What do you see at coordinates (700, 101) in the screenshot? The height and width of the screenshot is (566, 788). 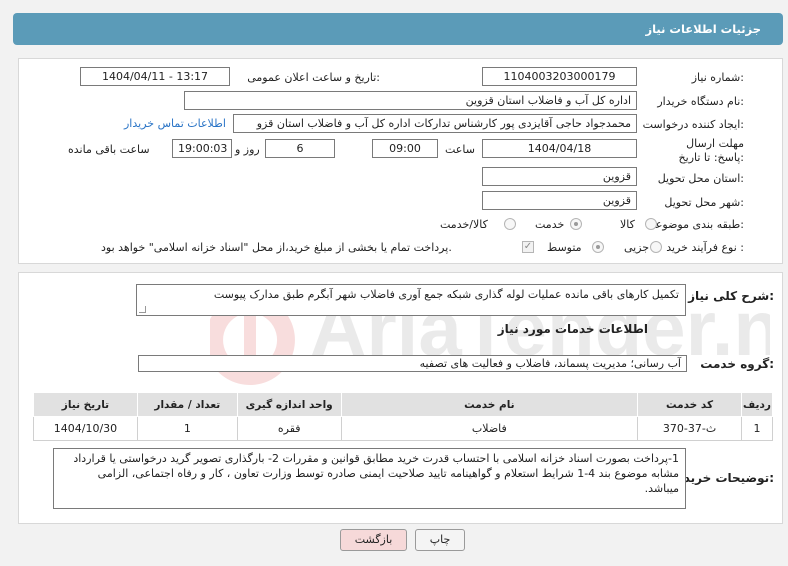 I see `buyer-org-label: نام دستگاه خریدار:` at bounding box center [700, 101].